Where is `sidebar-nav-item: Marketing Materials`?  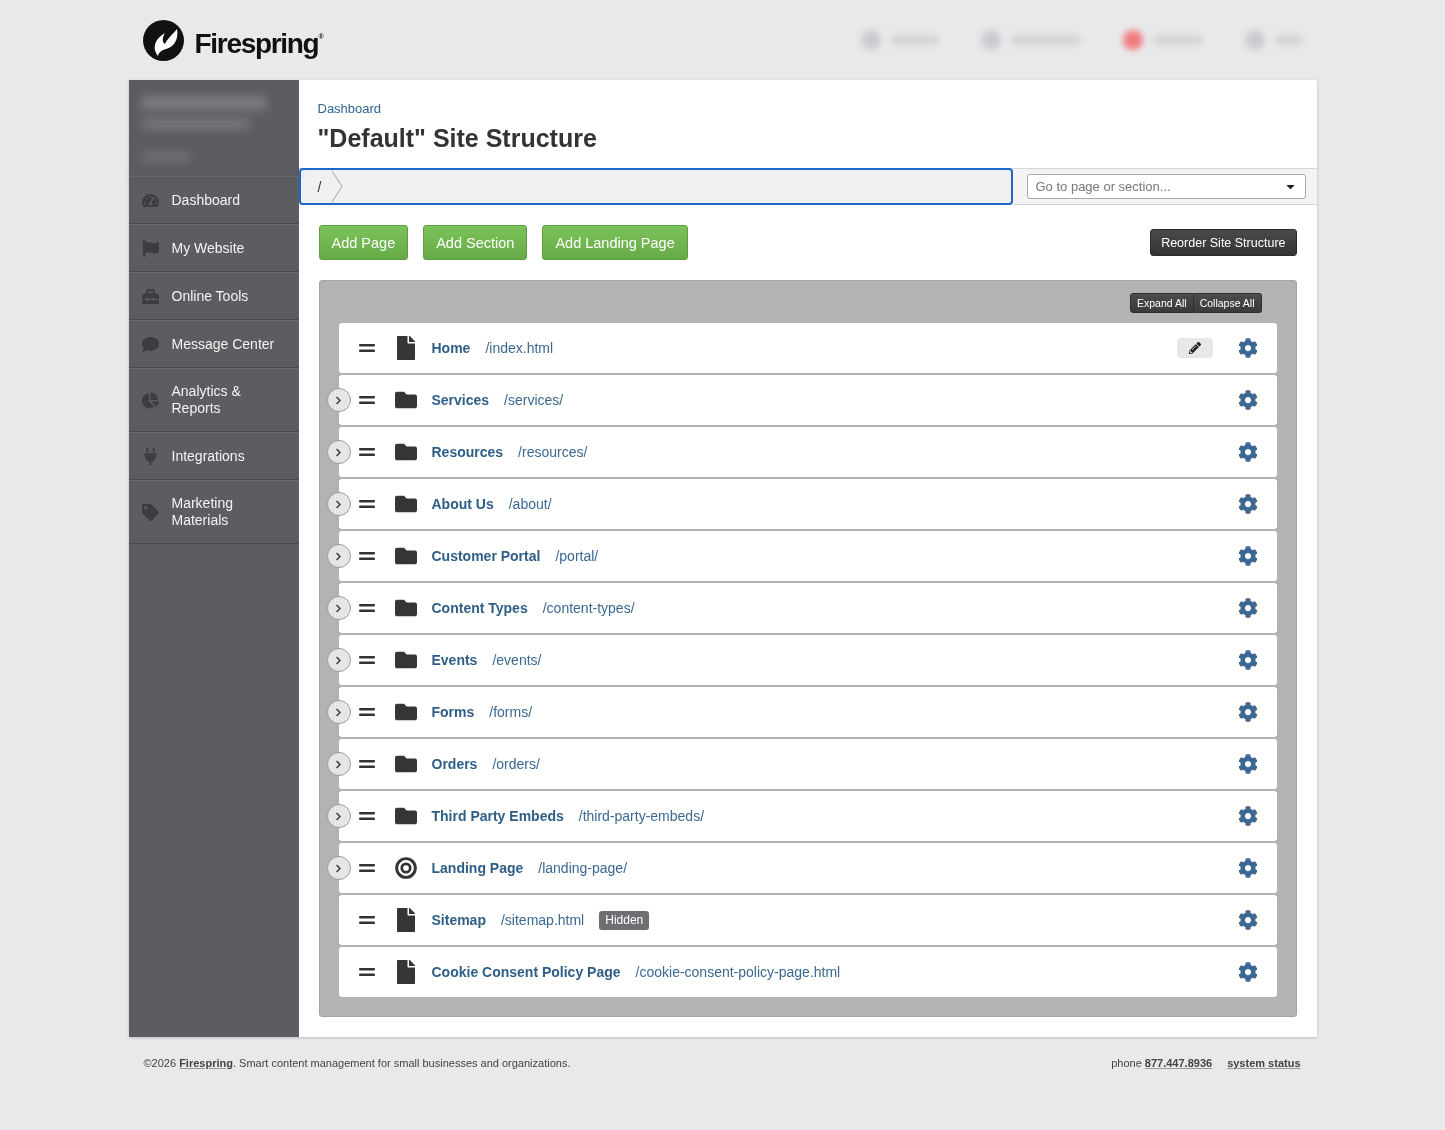 sidebar-nav-item: Marketing Materials is located at coordinates (213, 512).